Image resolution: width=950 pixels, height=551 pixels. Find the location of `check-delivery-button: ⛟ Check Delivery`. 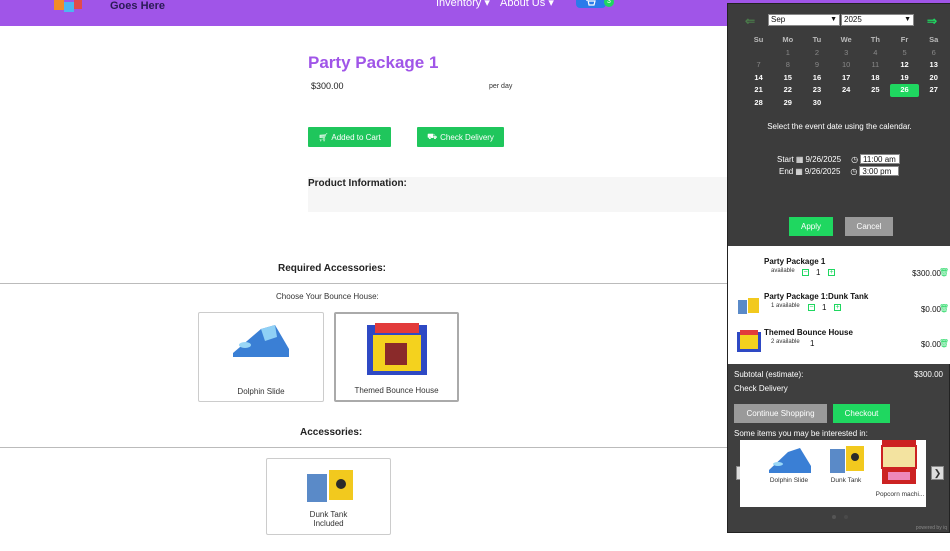

check-delivery-button: ⛟ Check Delivery is located at coordinates (460, 137).